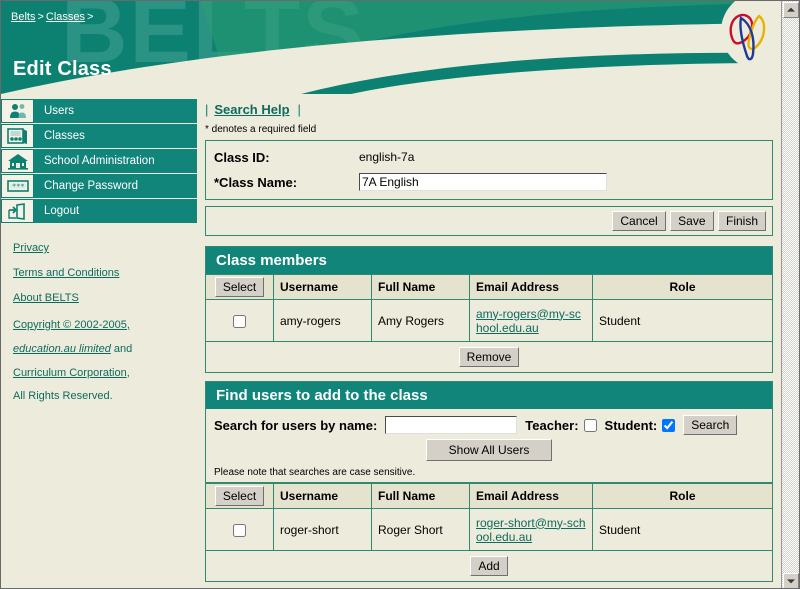 The height and width of the screenshot is (589, 800). I want to click on search-help-bar: | Search Help |, so click(489, 109).